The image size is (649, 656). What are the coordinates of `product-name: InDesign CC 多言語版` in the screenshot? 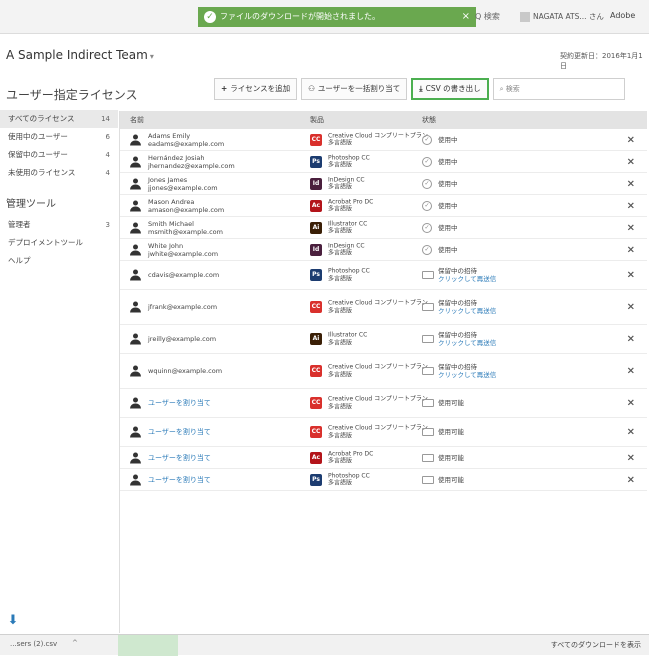 It's located at (346, 183).